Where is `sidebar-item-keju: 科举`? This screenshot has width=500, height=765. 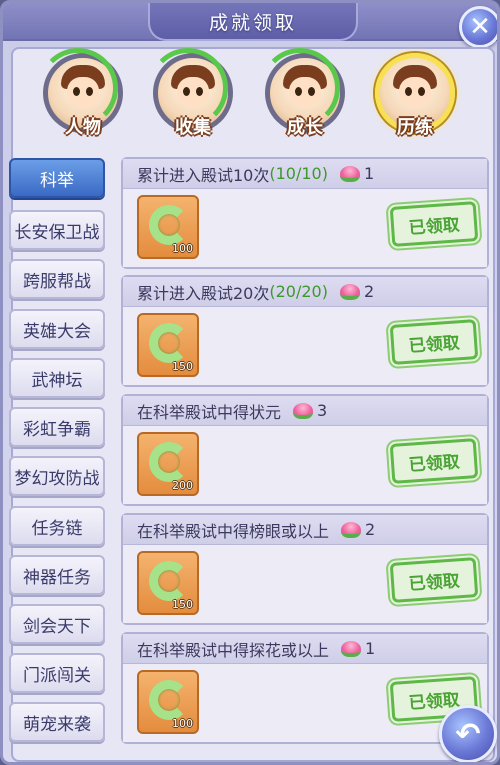 sidebar-item-keju: 科举 is located at coordinates (57, 178).